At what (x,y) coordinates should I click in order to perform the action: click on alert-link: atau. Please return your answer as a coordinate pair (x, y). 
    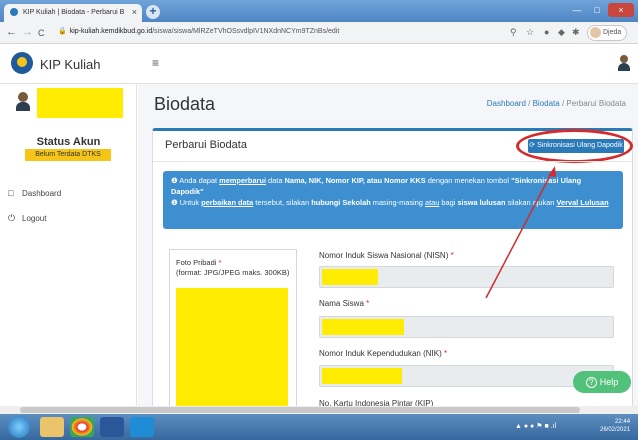
    Looking at the image, I should click on (432, 202).